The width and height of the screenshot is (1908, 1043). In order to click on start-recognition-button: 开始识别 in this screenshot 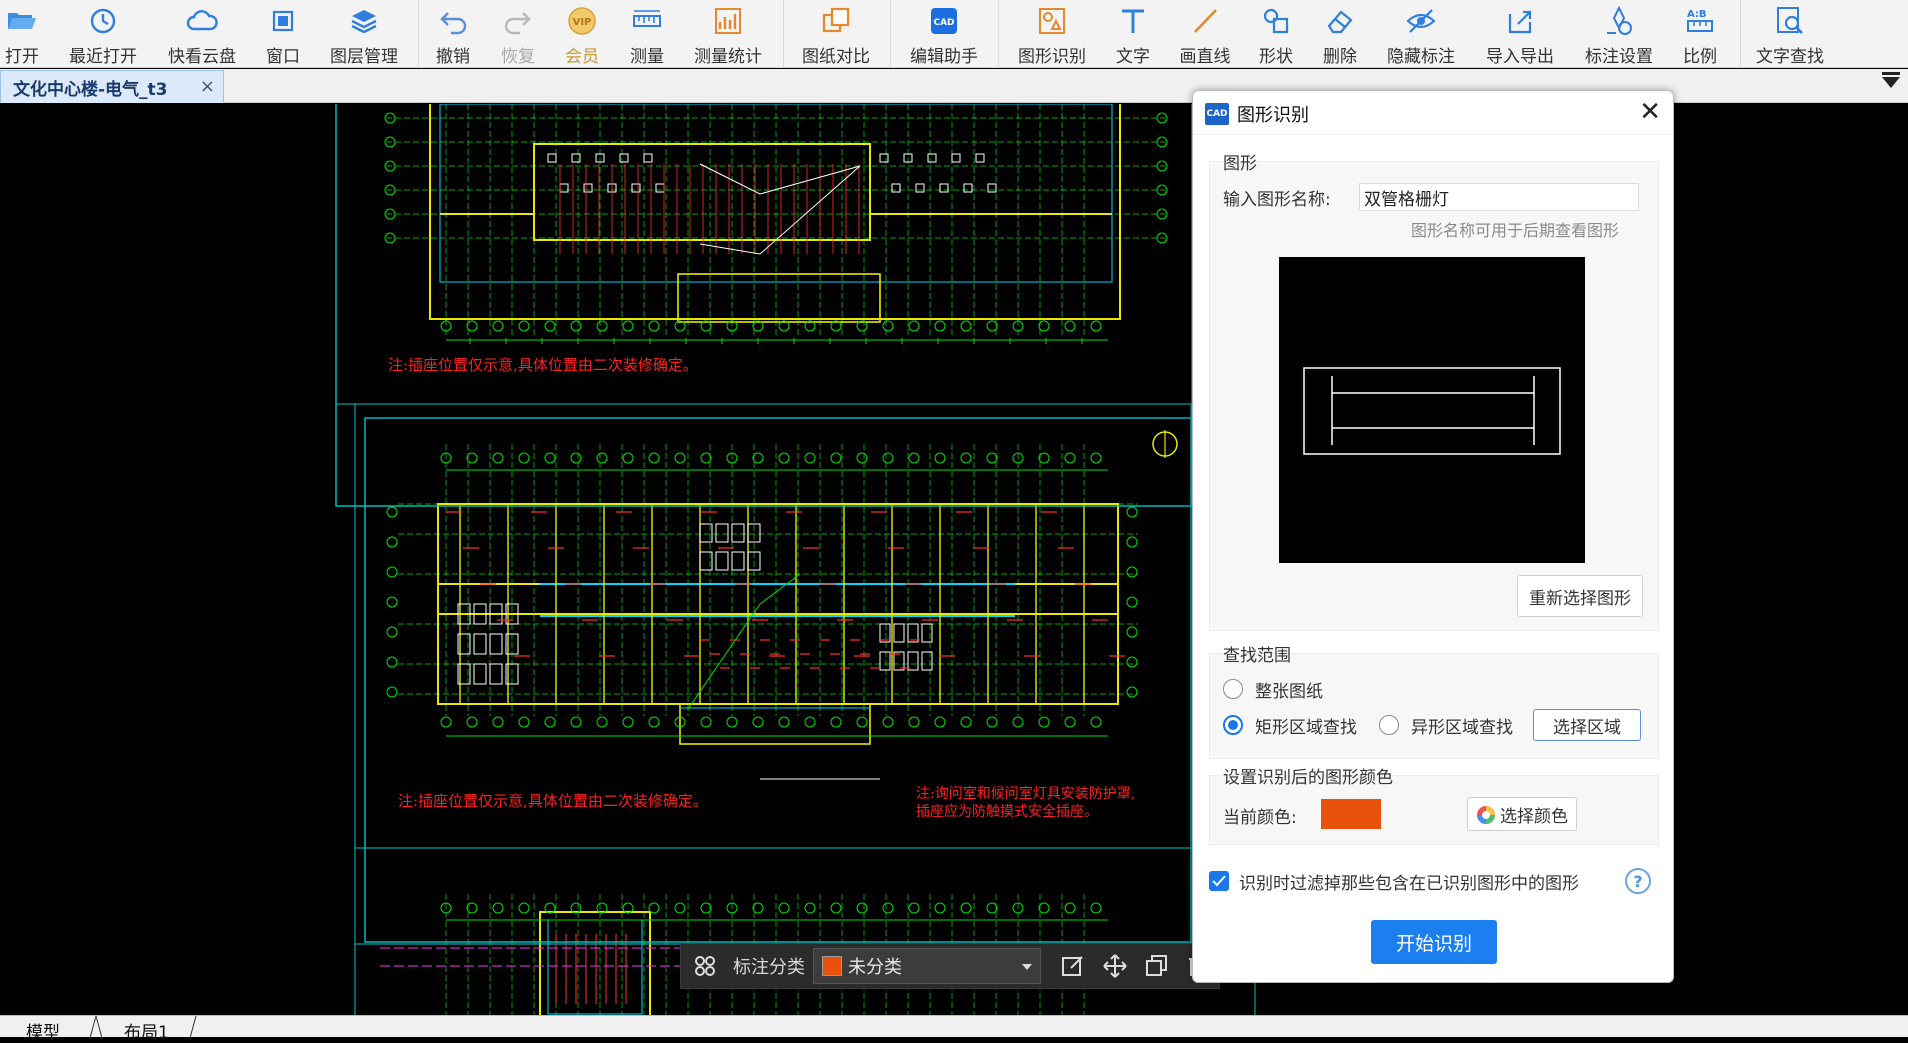, I will do `click(1434, 942)`.